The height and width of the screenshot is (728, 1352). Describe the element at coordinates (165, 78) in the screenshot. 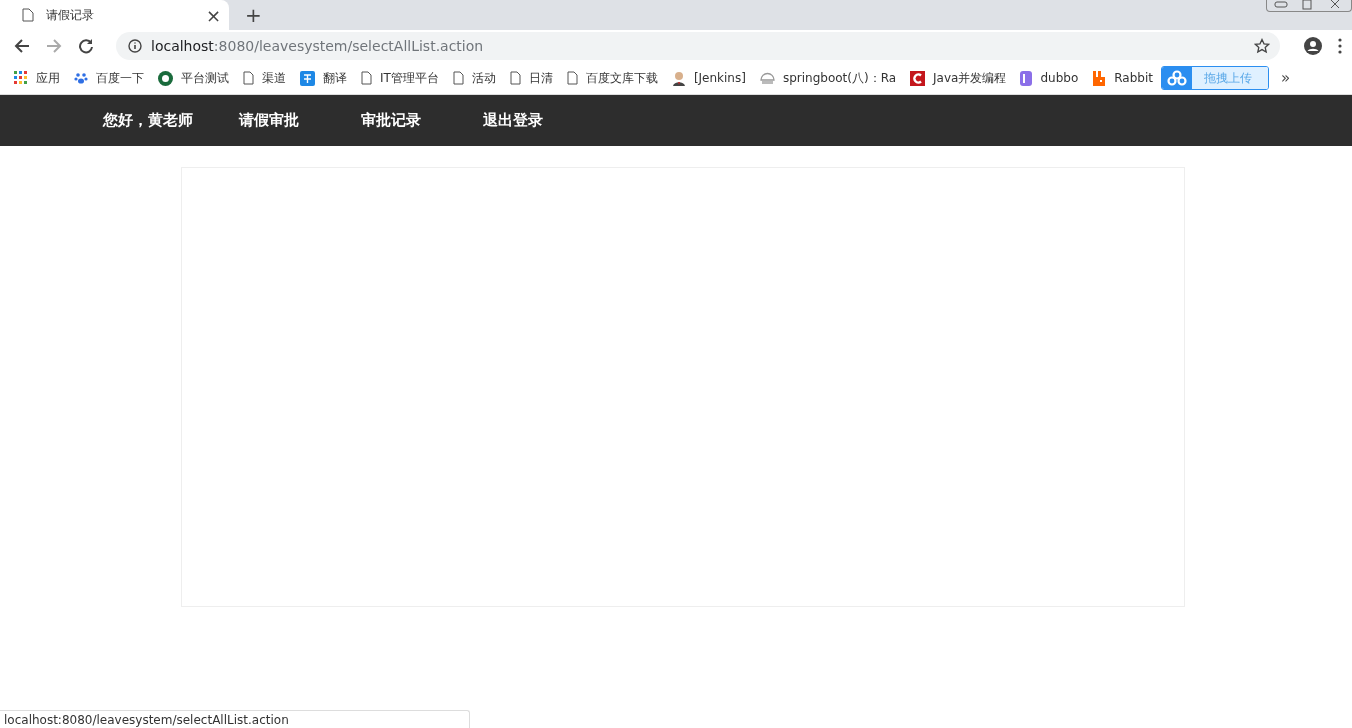

I see `round-logo-icon` at that location.